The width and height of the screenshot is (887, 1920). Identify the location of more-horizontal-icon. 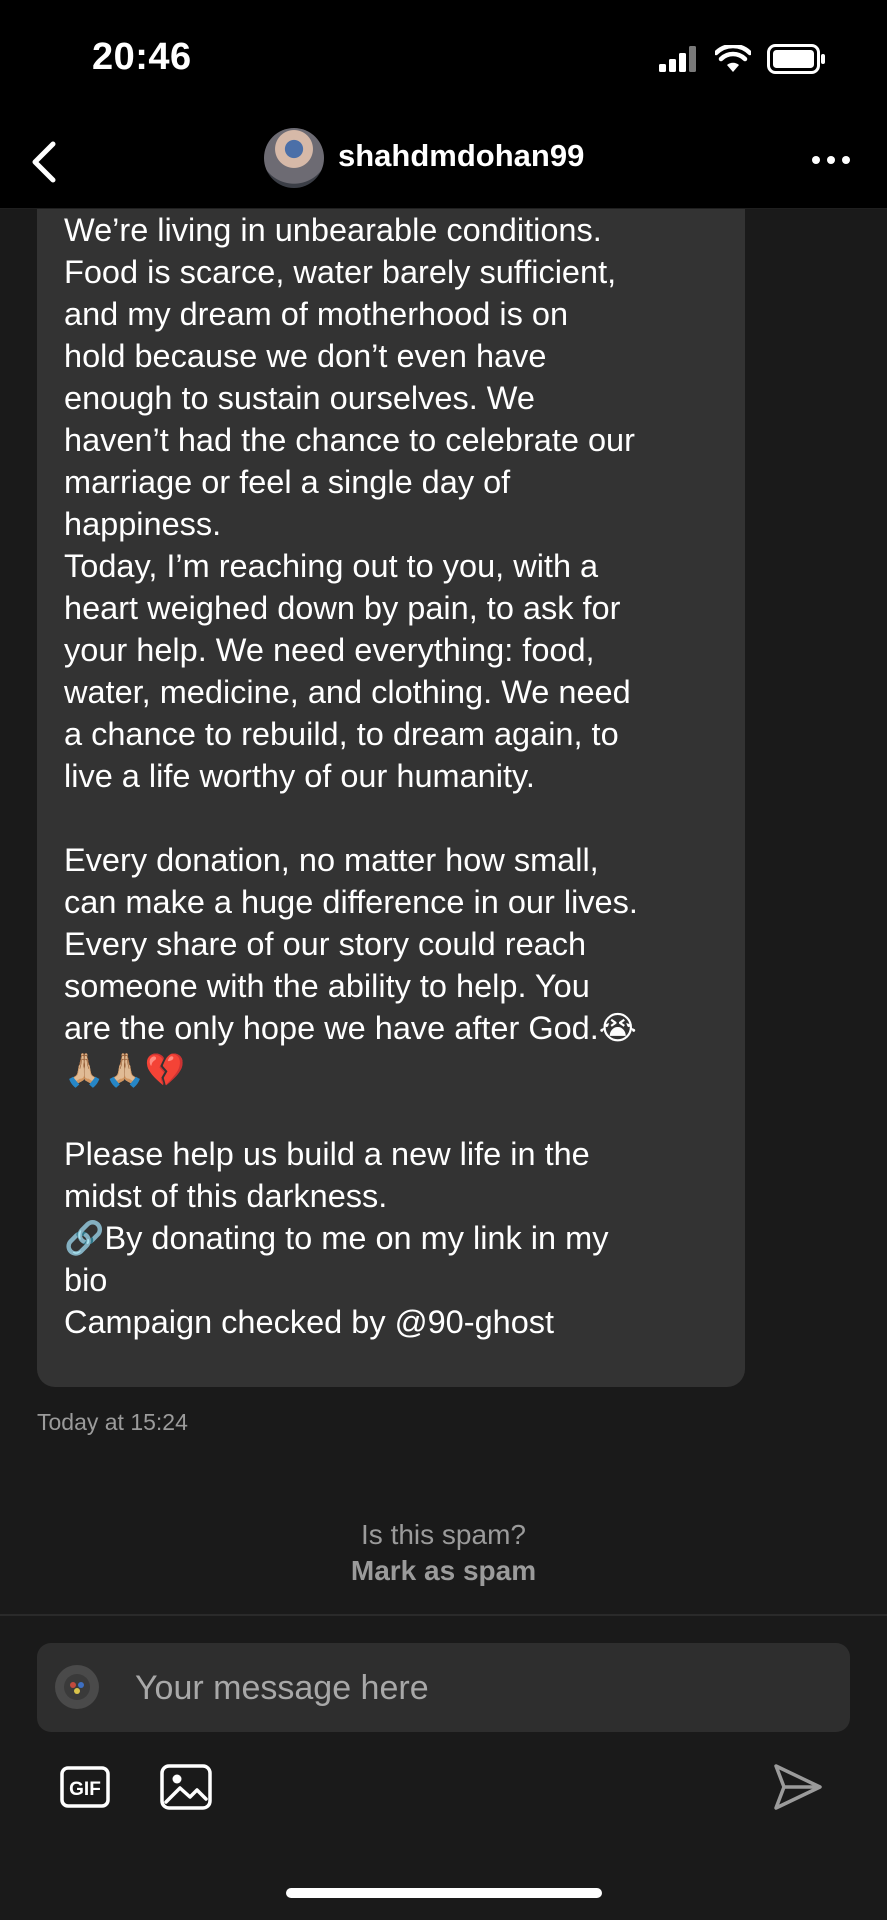
(816, 160).